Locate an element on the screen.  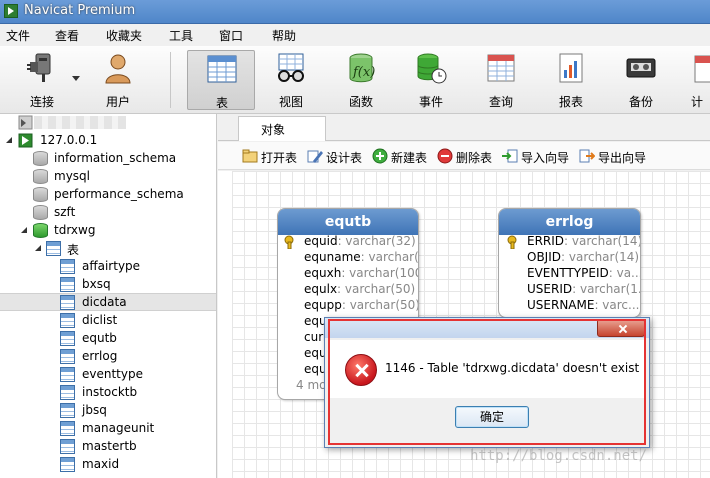
menu-tools: 工具 is located at coordinates (181, 35).